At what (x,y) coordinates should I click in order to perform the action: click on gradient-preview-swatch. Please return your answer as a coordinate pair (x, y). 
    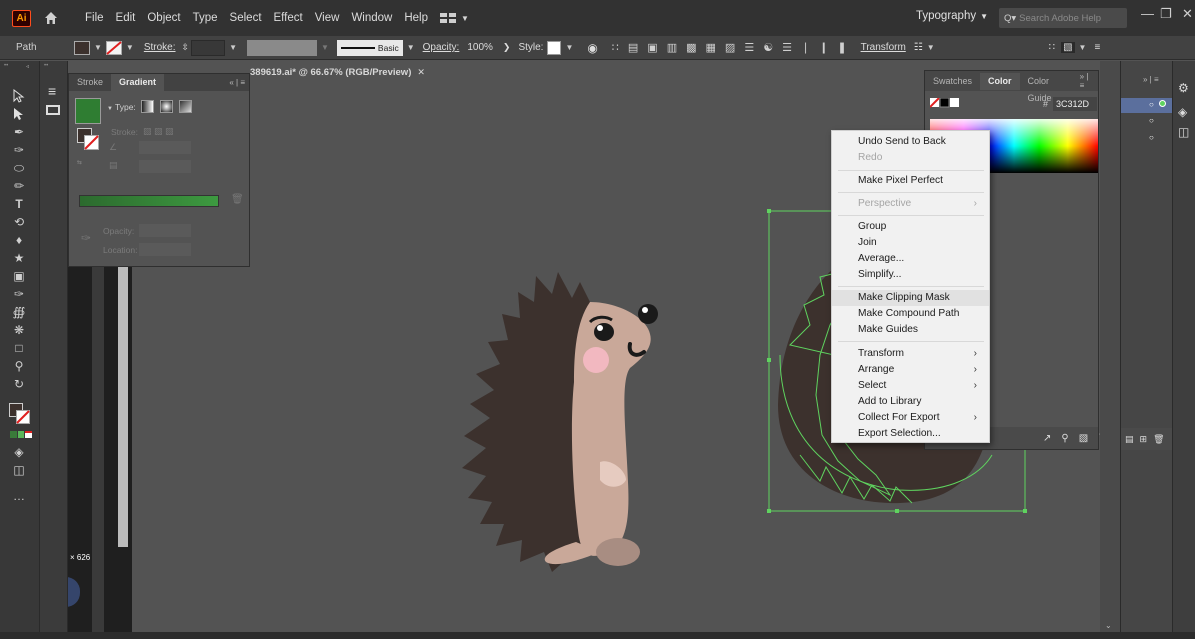
    Looking at the image, I should click on (88, 111).